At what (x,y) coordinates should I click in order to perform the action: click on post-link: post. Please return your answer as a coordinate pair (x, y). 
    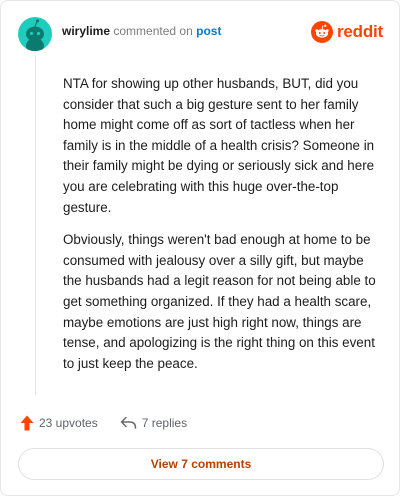
    Looking at the image, I should click on (208, 31).